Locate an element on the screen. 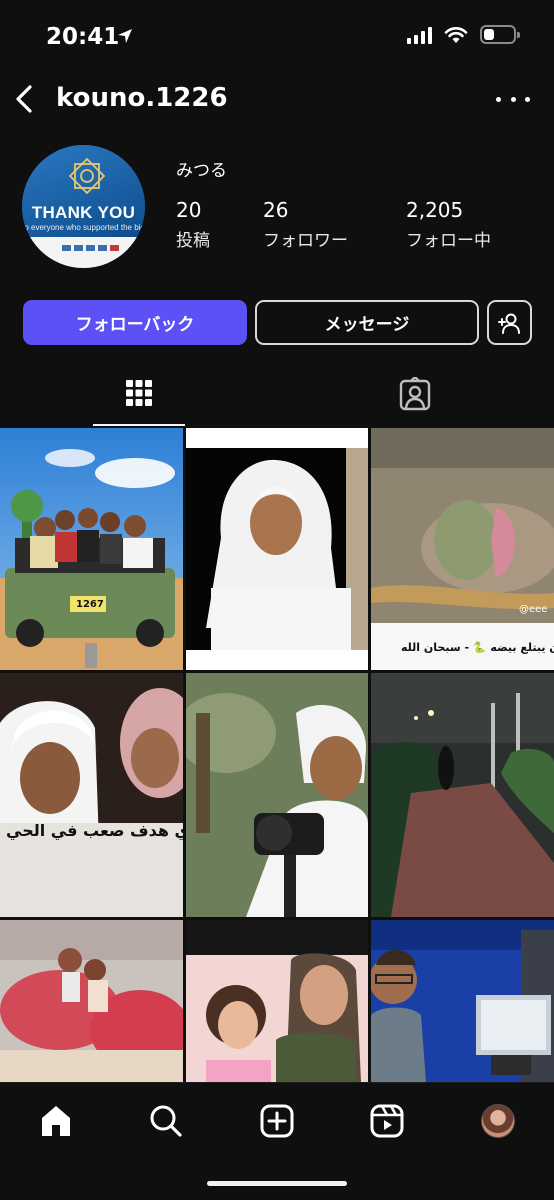 Image resolution: width=554 pixels, height=1200 pixels. stat-following-label: フォロー中 is located at coordinates (448, 241).